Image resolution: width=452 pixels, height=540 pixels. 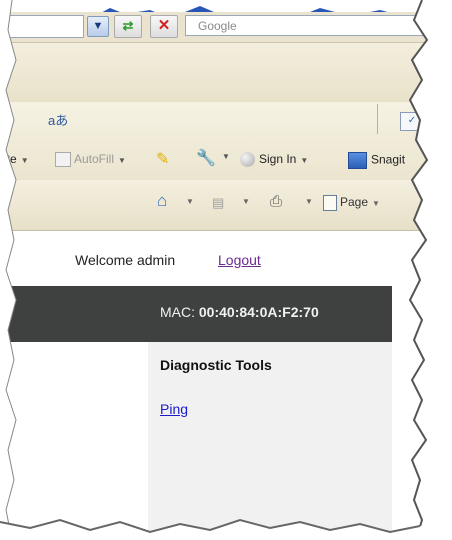 What do you see at coordinates (58, 119) in the screenshot?
I see `translate-icon: aあ` at bounding box center [58, 119].